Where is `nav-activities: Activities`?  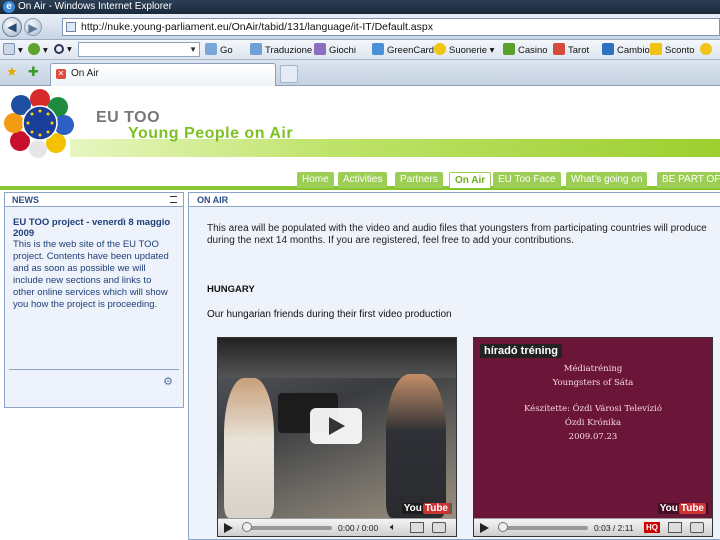
nav-activities: Activities is located at coordinates (363, 180).